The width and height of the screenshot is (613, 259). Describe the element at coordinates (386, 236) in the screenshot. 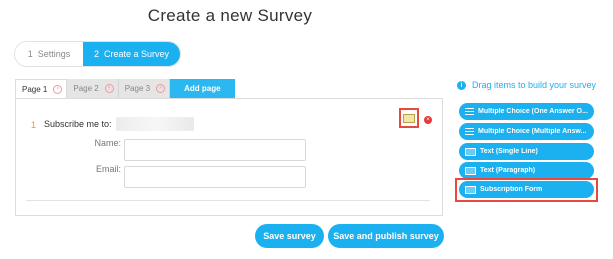

I see `save-publish-button: Save and publish survey` at that location.